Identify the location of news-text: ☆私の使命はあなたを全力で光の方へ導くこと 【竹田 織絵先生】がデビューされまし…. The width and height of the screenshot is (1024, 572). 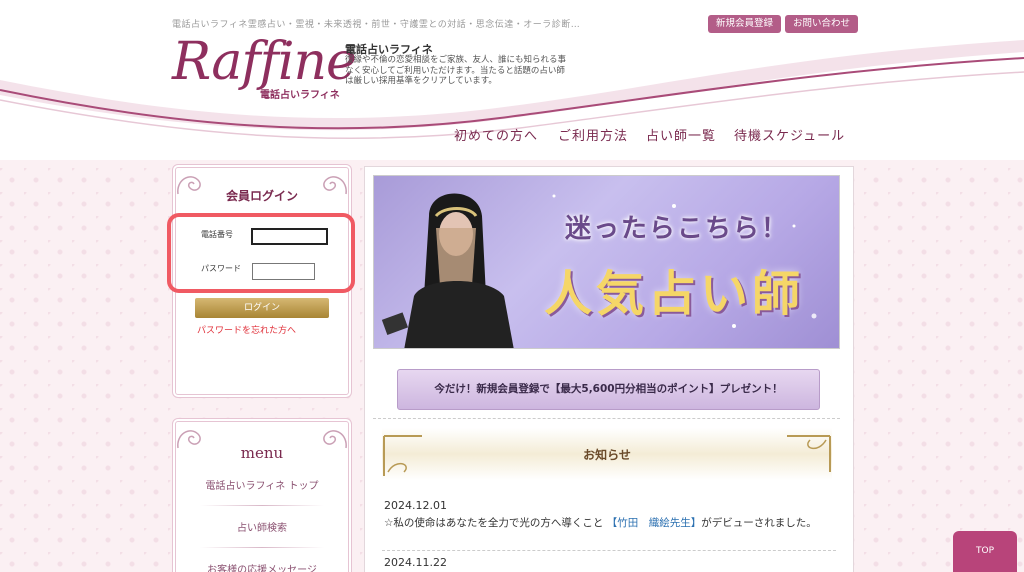
(609, 523).